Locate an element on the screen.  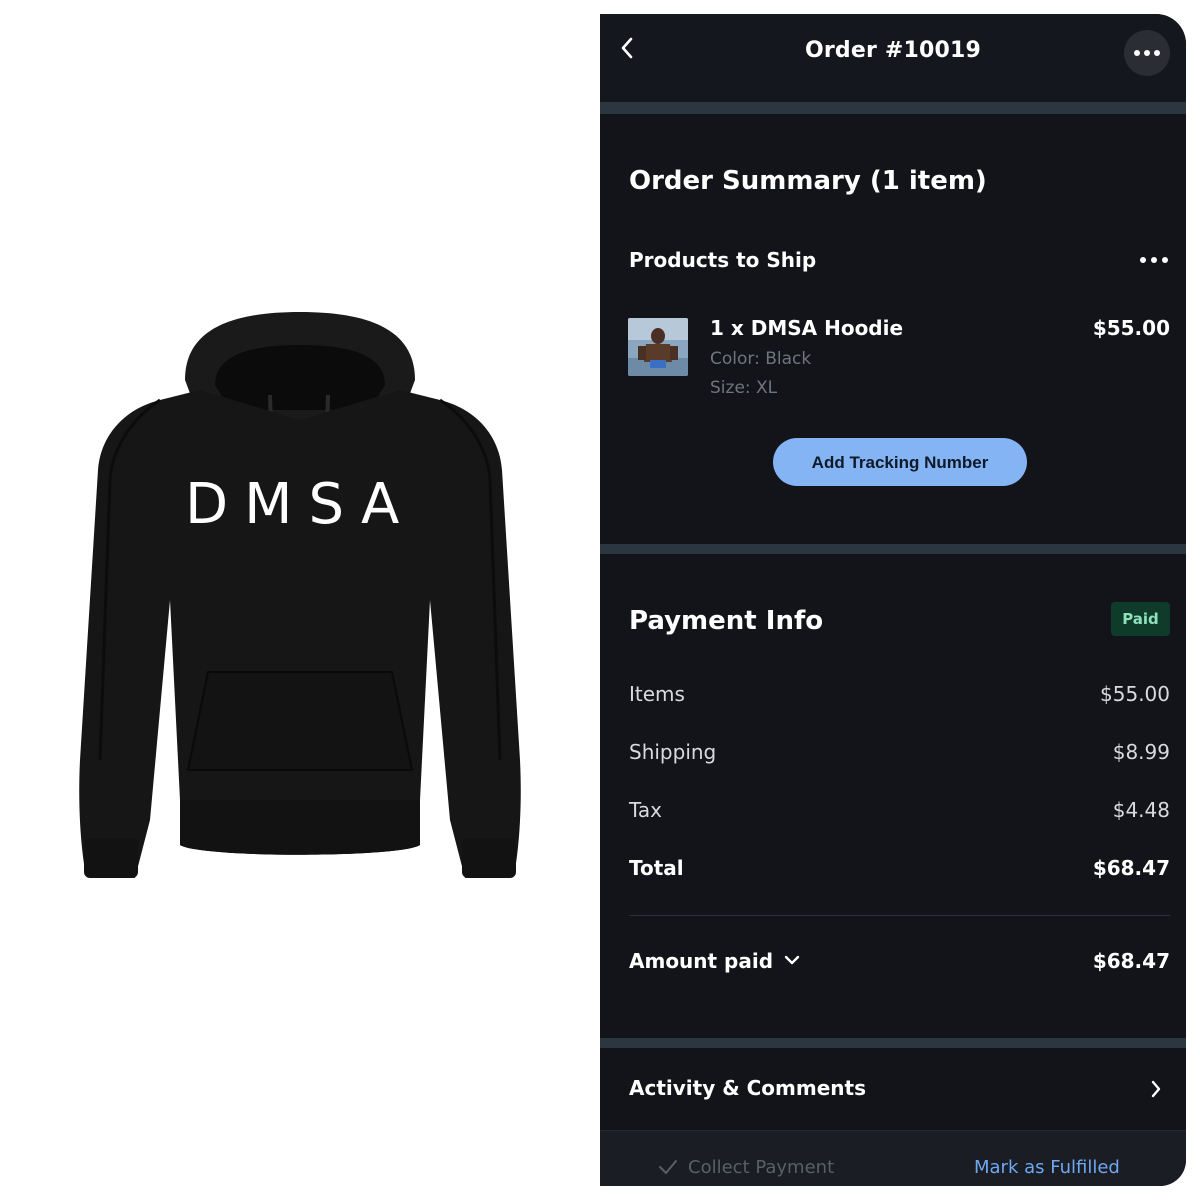
item-name: 1 x DMSA Hoodie is located at coordinates (807, 328).